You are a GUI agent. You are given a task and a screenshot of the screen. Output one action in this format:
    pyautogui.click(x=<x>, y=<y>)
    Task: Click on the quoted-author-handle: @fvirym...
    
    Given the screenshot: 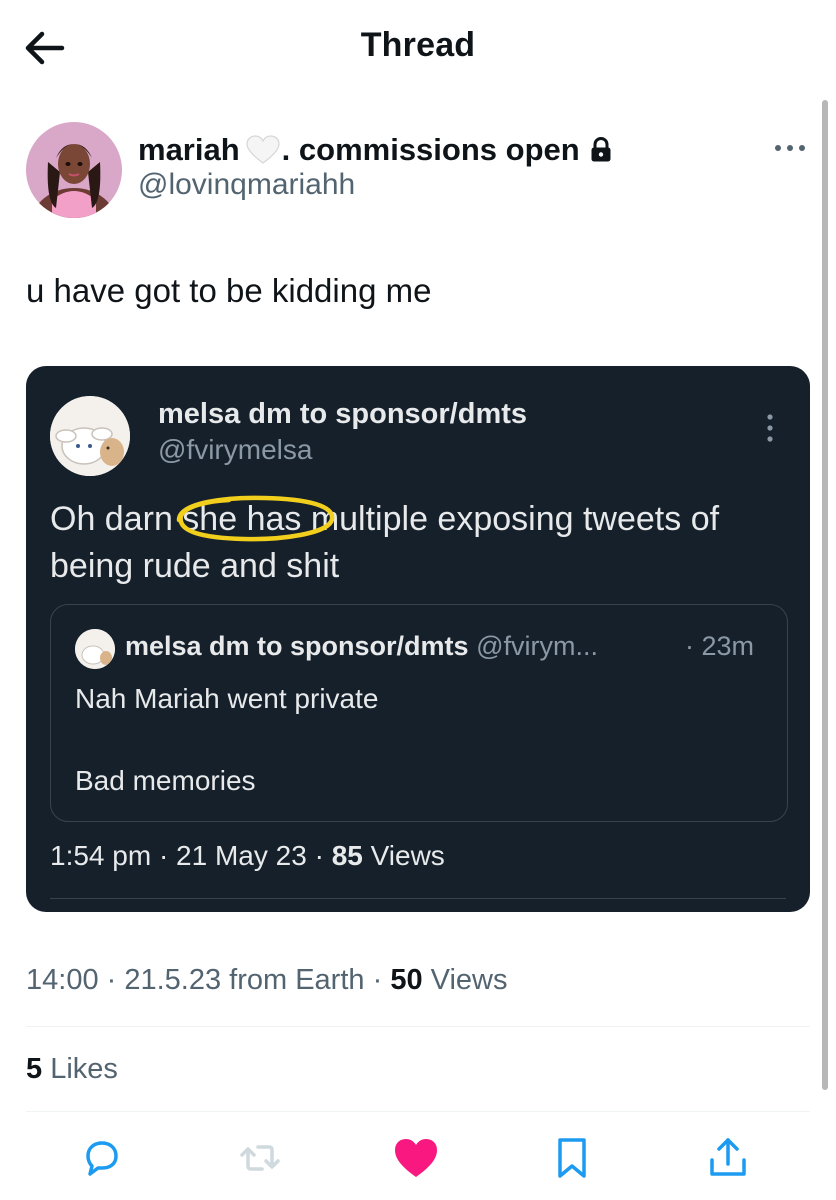 What is the action you would take?
    pyautogui.click(x=537, y=646)
    